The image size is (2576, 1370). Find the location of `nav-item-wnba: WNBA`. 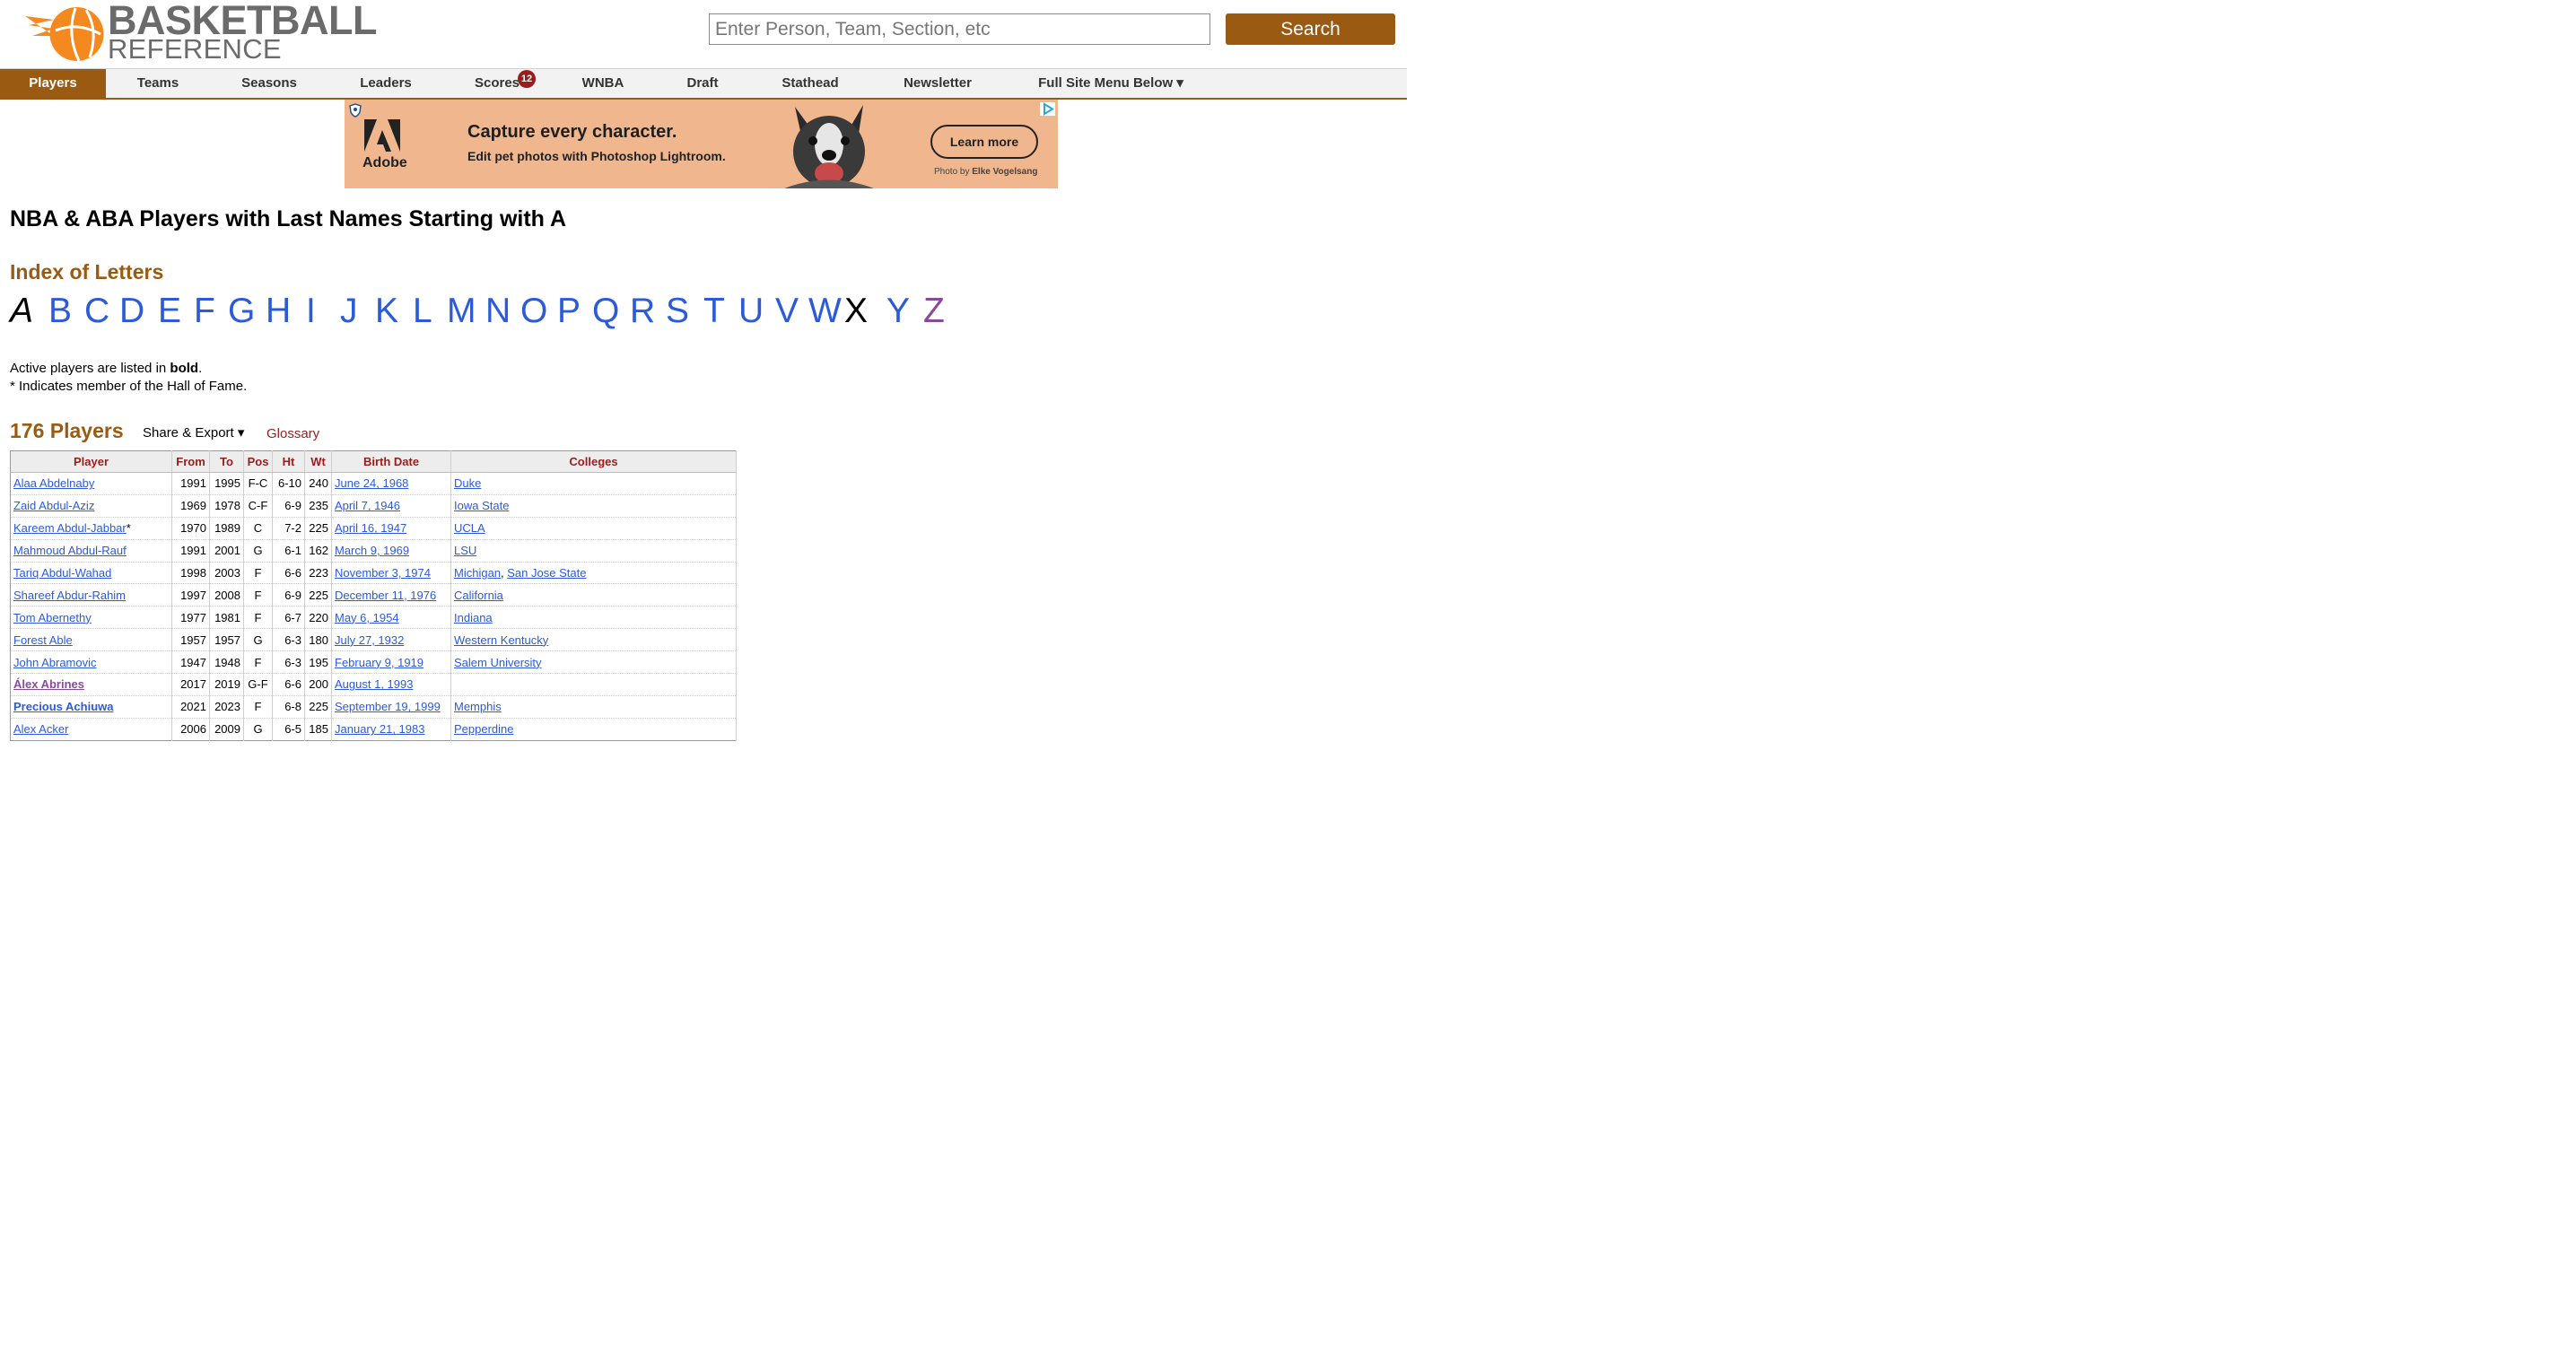

nav-item-wnba: WNBA is located at coordinates (603, 84).